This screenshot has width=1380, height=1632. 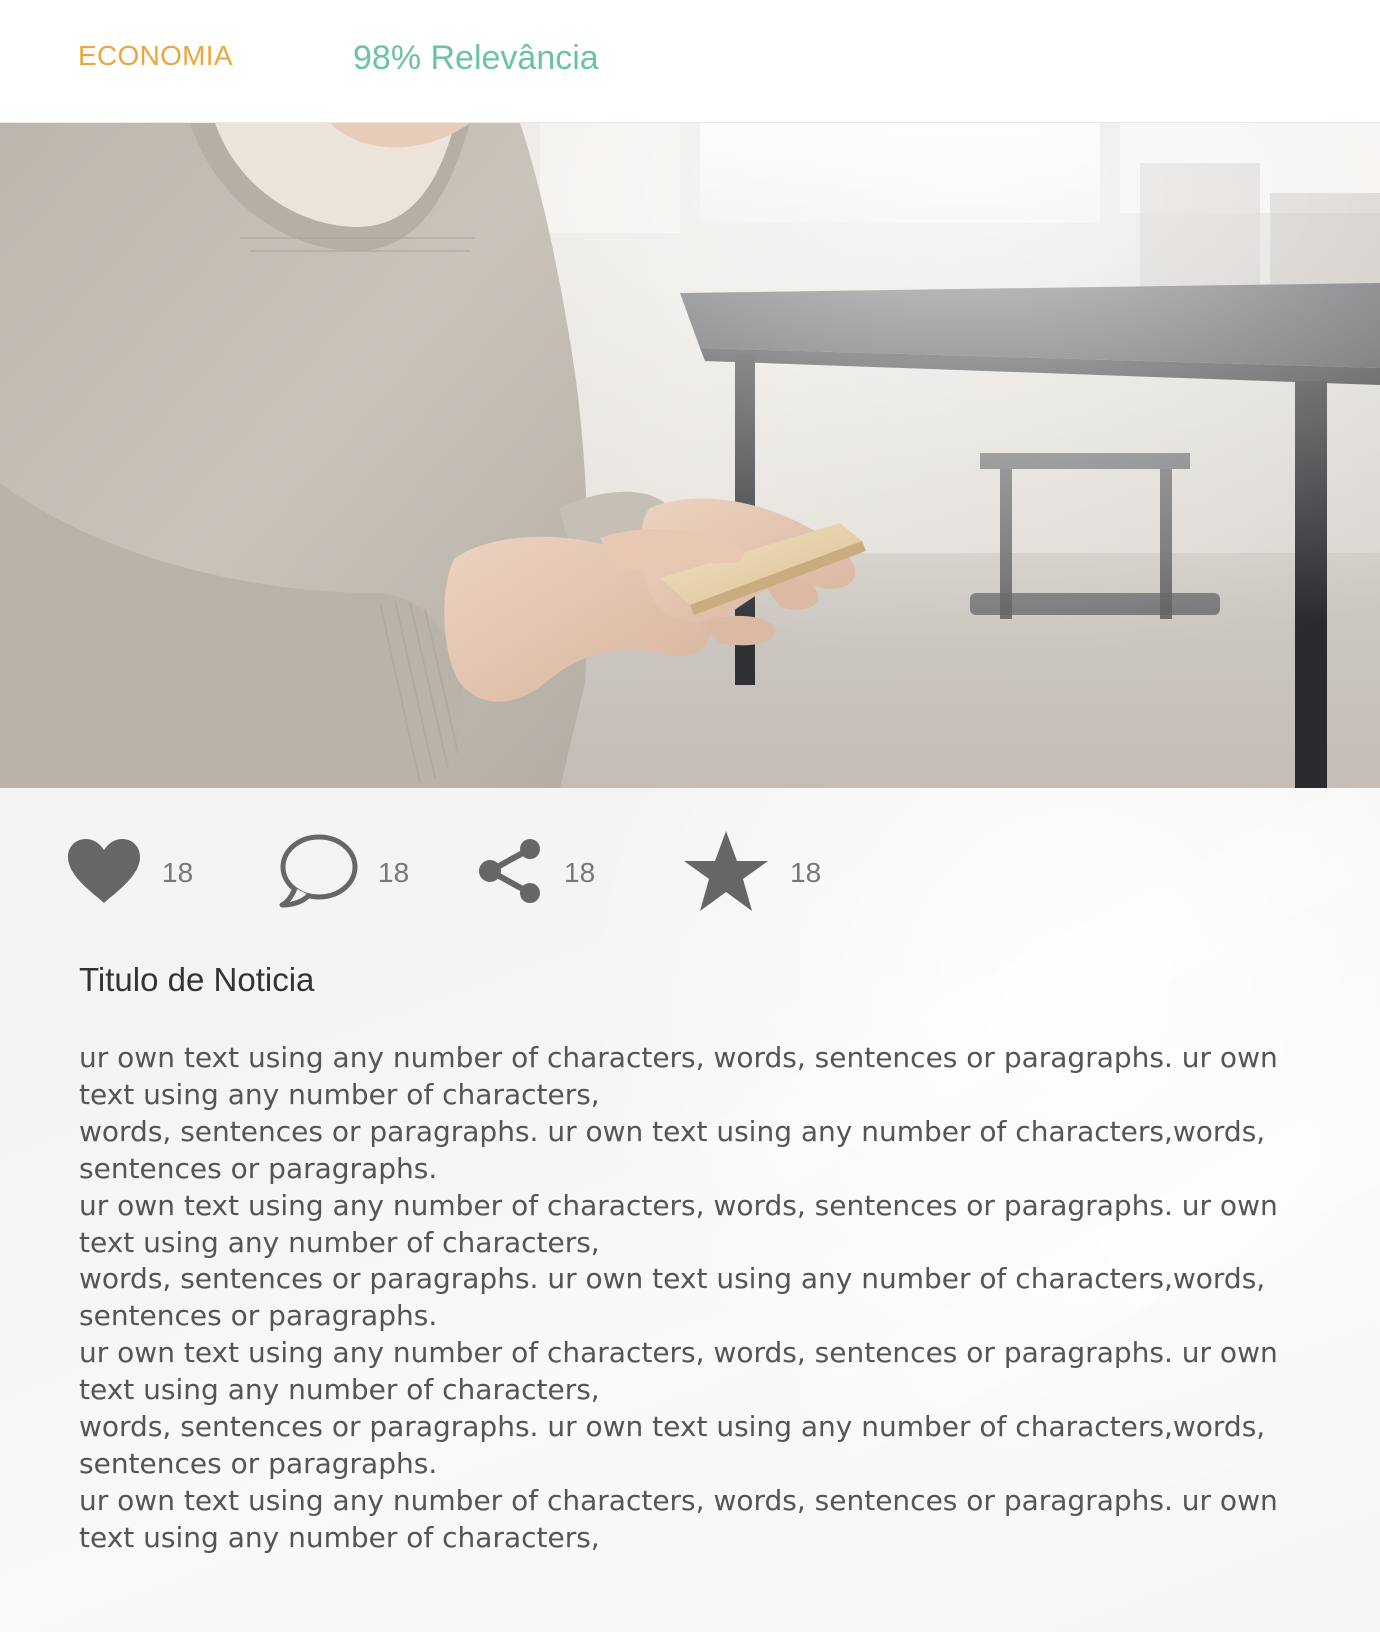 What do you see at coordinates (690, 61) in the screenshot?
I see `top-bar: ECONOMIA 98% Relevância` at bounding box center [690, 61].